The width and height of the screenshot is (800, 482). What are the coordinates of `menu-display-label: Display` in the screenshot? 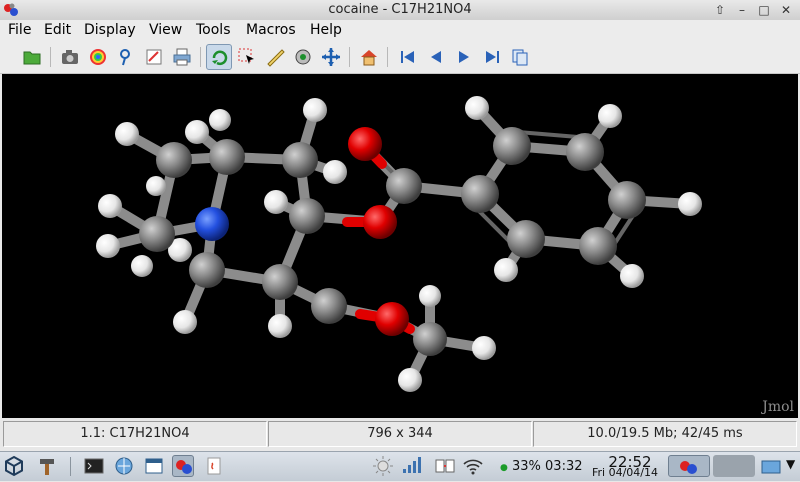 It's located at (110, 30).